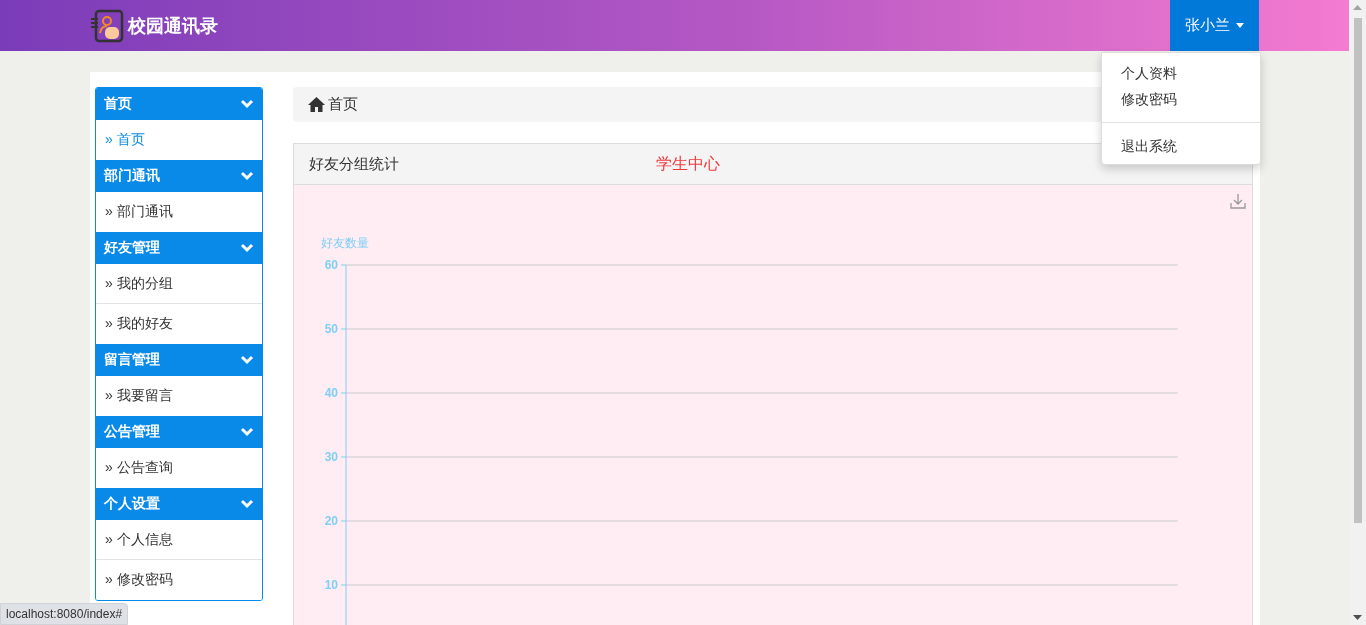 The height and width of the screenshot is (625, 1366). I want to click on y-axis-title: 好友数量, so click(345, 243).